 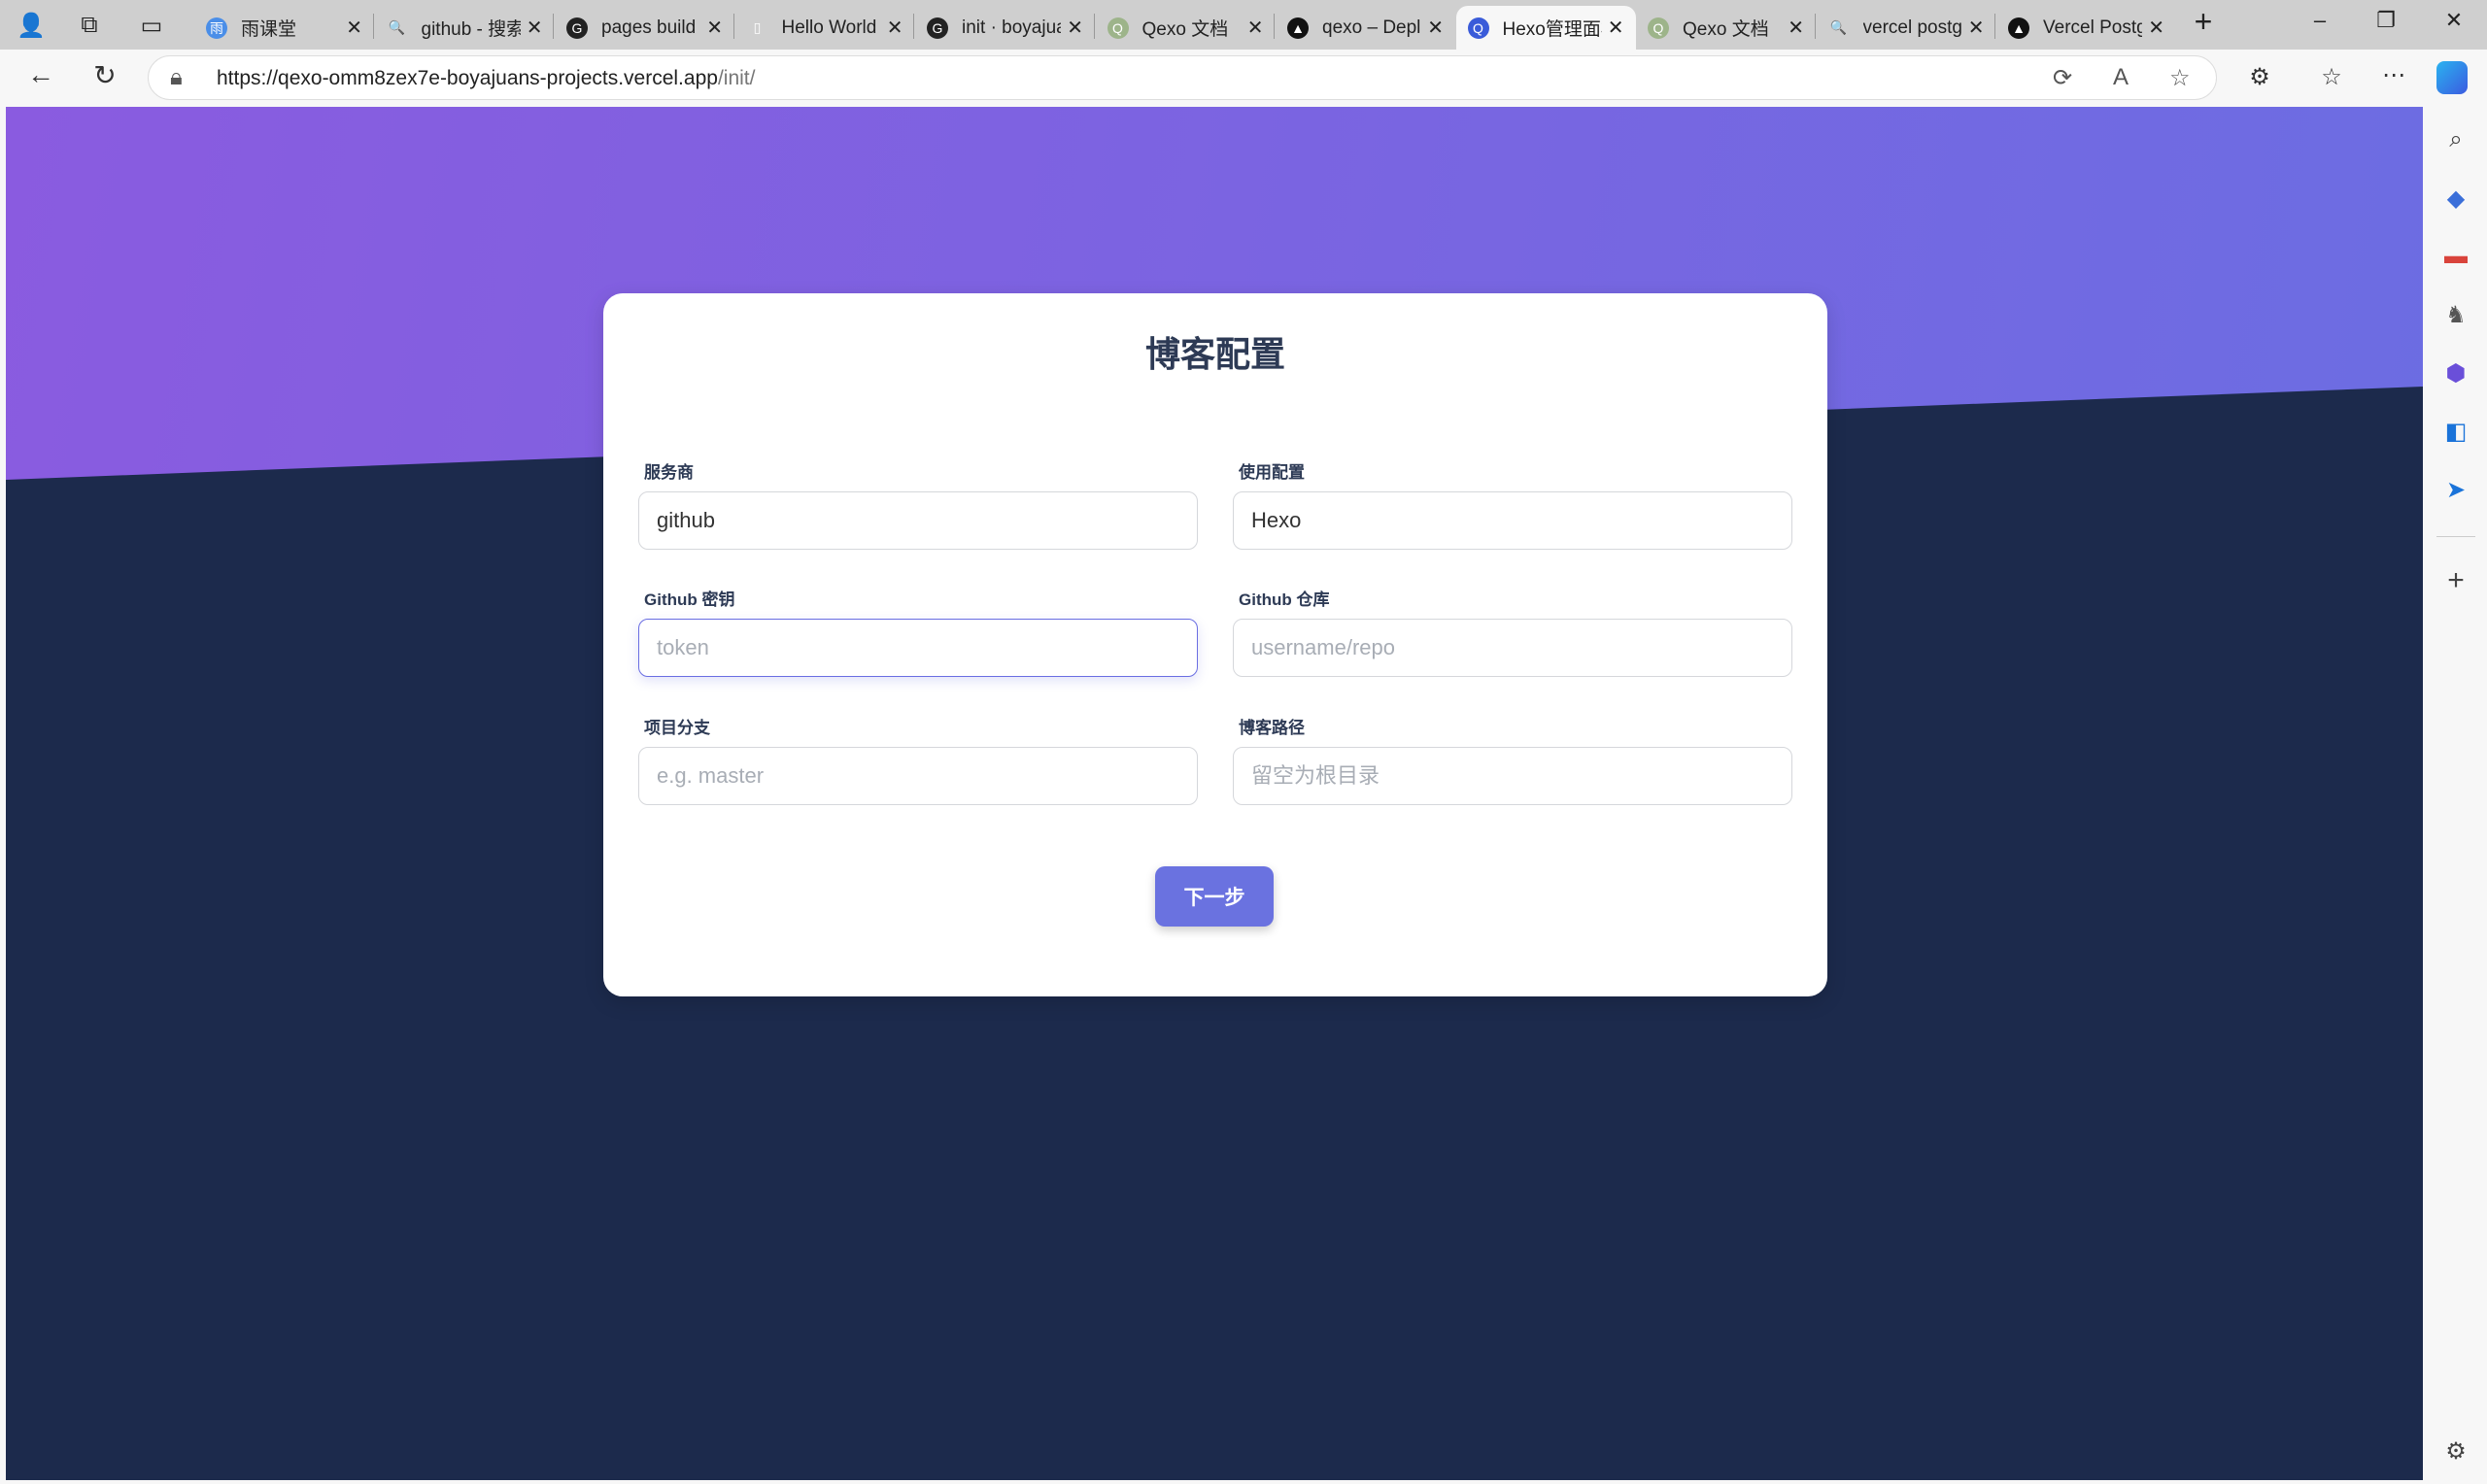 What do you see at coordinates (2455, 372) in the screenshot?
I see `microsoft365-icon: ⬢` at bounding box center [2455, 372].